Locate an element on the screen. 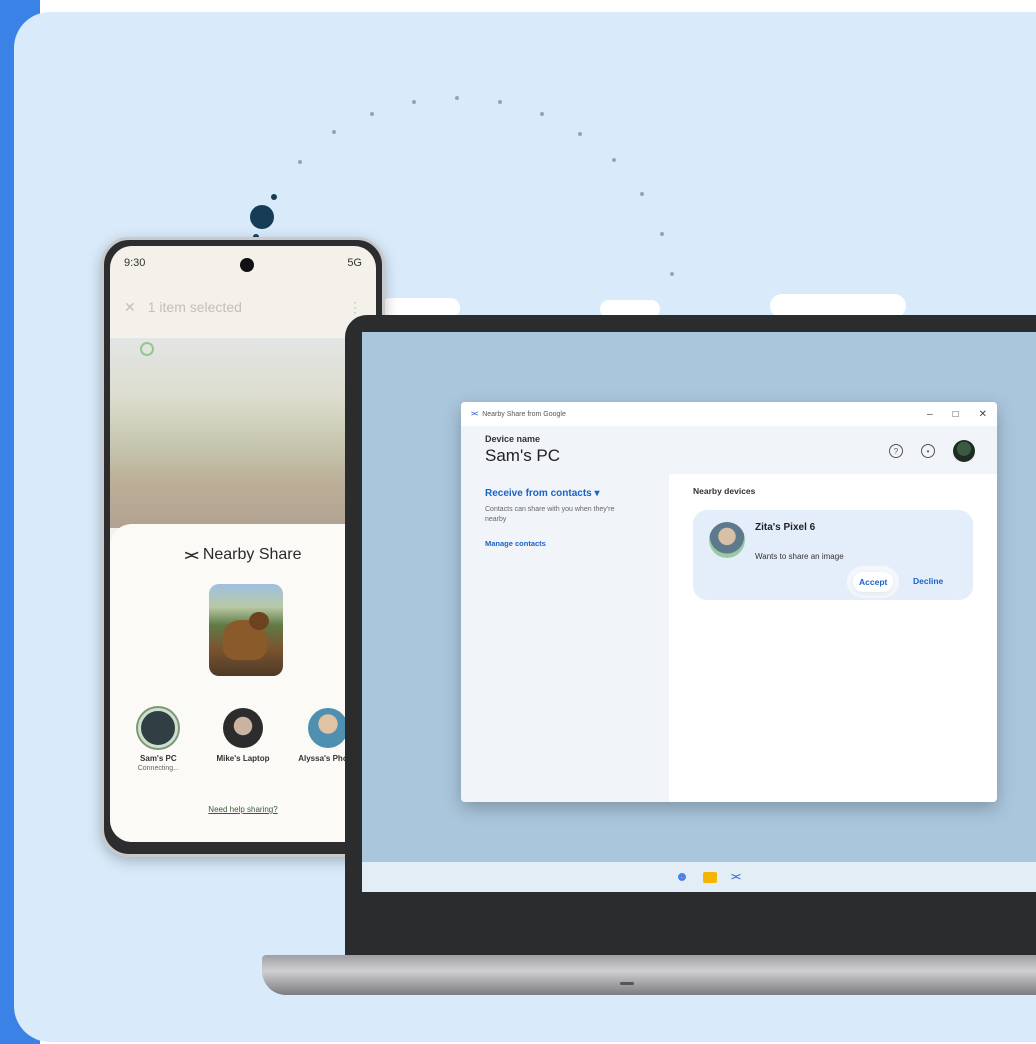 The height and width of the screenshot is (1044, 1036). sender-avatar is located at coordinates (727, 540).